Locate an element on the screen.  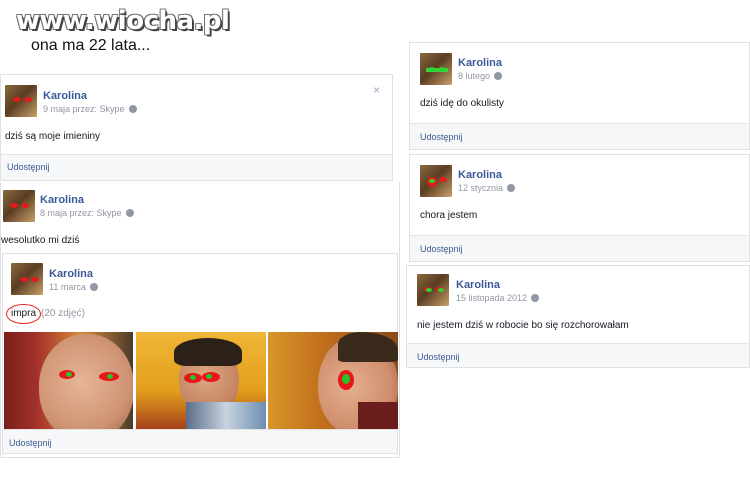
post-meta: 8 lutego is located at coordinates (480, 76).